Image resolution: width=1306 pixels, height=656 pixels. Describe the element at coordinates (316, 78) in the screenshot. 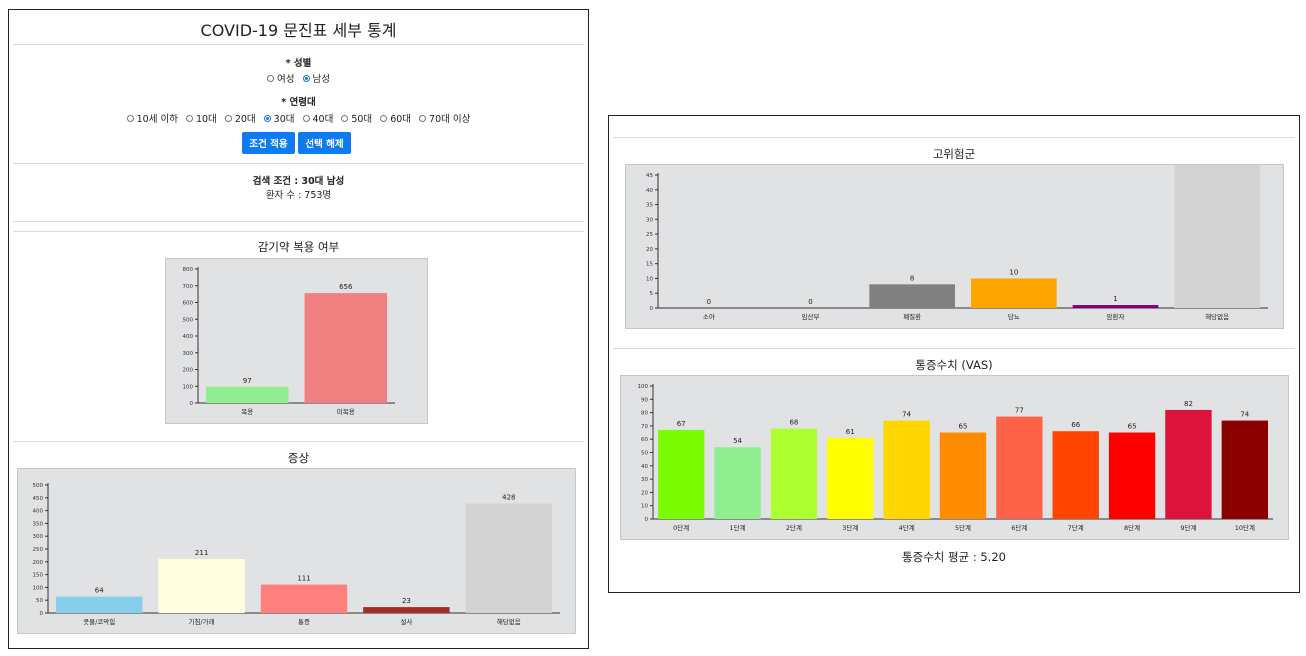

I see `gender-radio-option: 남성` at that location.